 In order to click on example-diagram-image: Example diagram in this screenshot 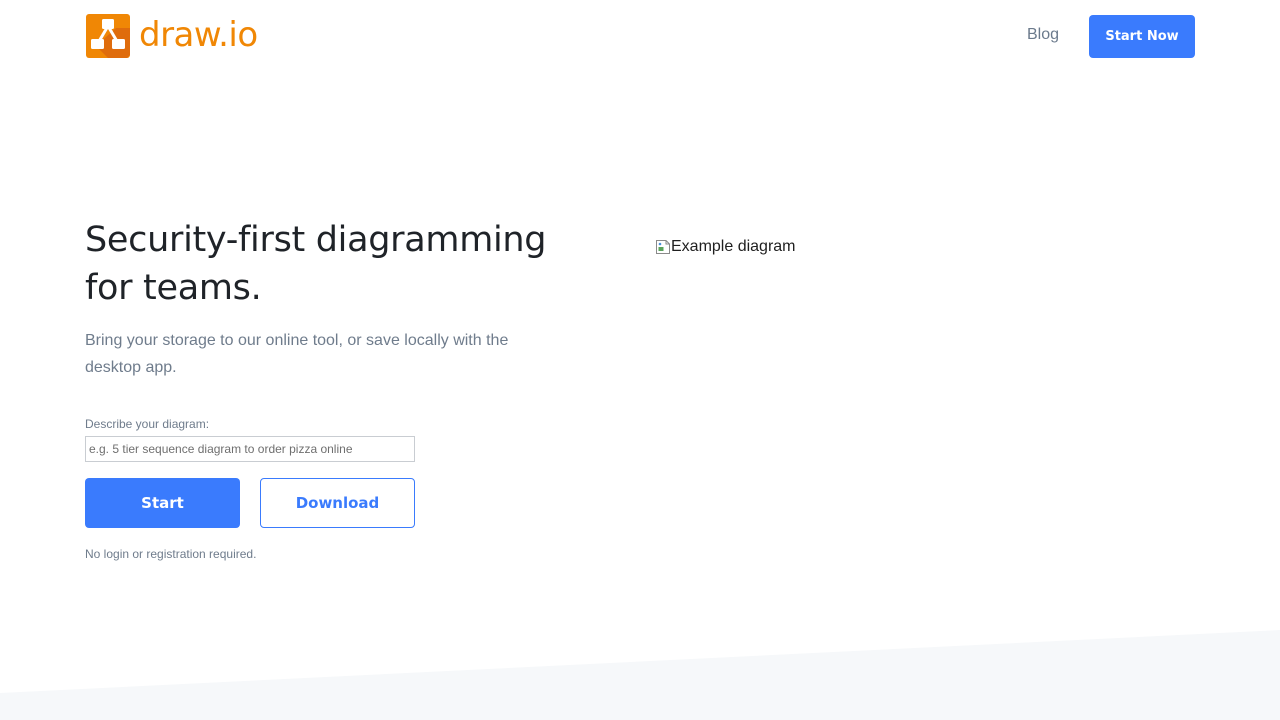, I will do `click(725, 247)`.